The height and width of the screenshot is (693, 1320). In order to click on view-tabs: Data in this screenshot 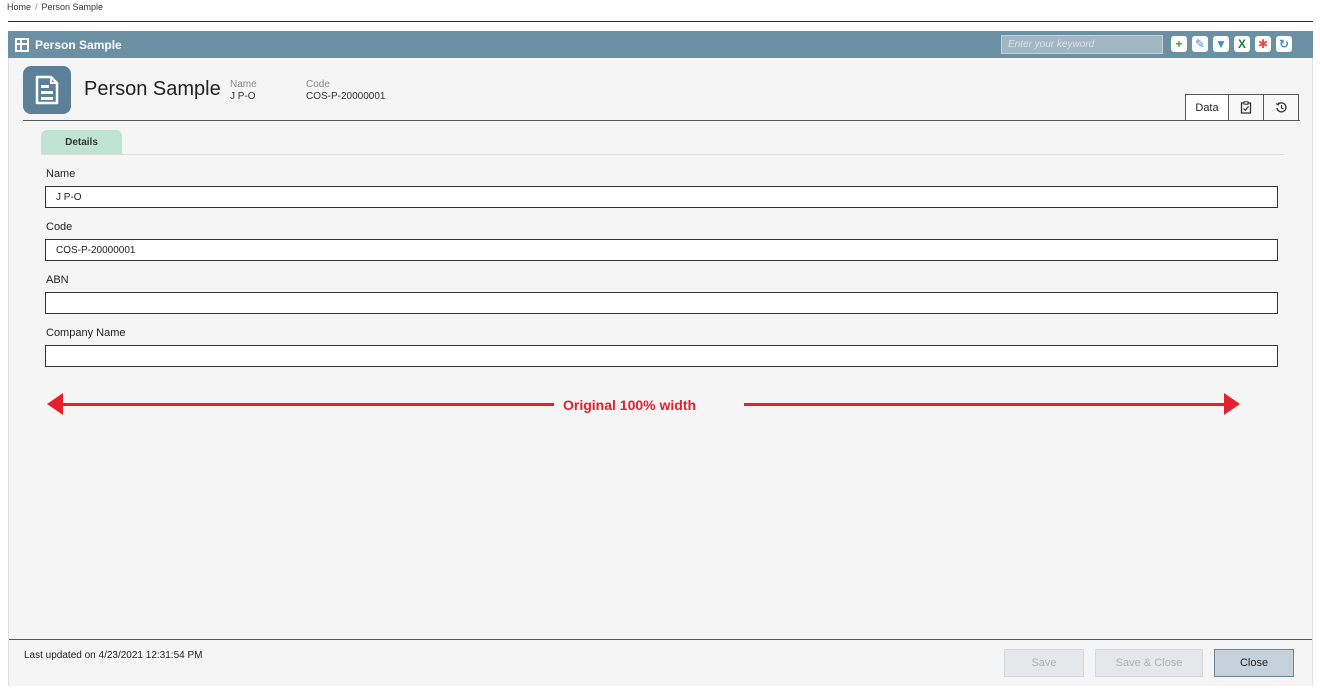, I will do `click(1242, 107)`.